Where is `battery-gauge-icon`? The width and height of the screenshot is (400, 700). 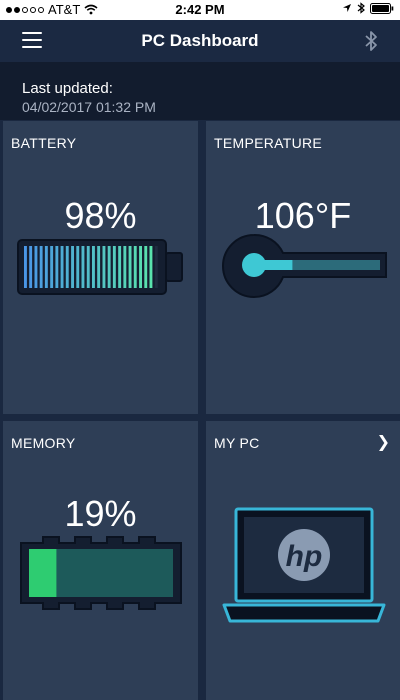
battery-gauge-icon is located at coordinates (100, 267).